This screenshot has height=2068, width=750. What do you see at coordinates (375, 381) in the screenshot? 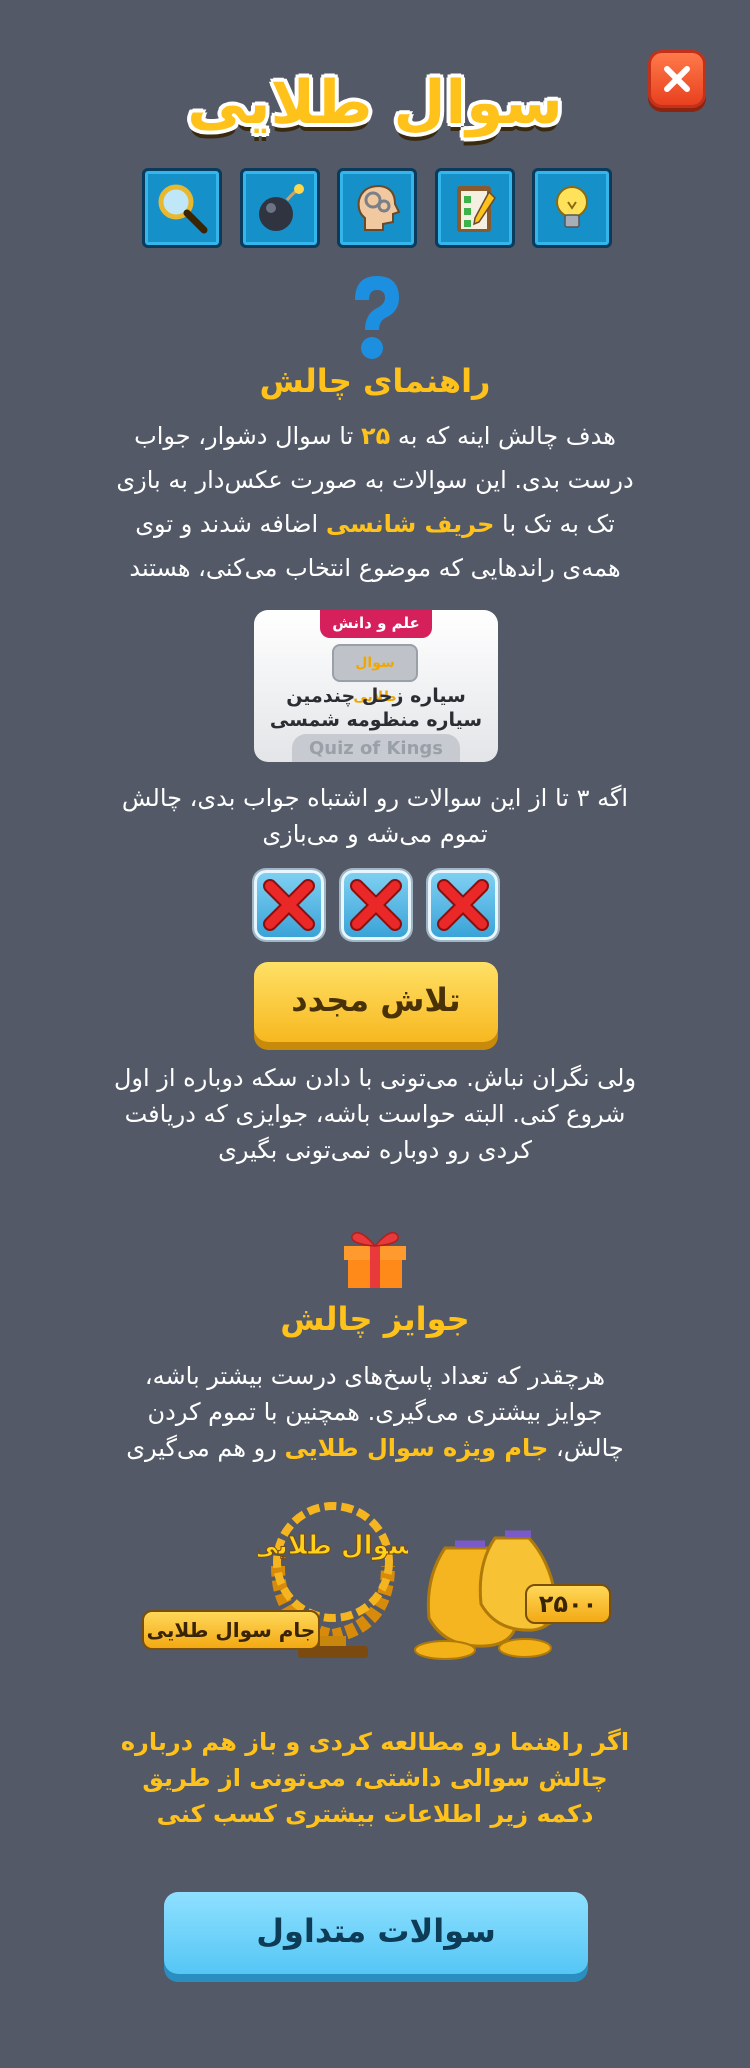
I see `guide-title: راهنمای چالش` at bounding box center [375, 381].